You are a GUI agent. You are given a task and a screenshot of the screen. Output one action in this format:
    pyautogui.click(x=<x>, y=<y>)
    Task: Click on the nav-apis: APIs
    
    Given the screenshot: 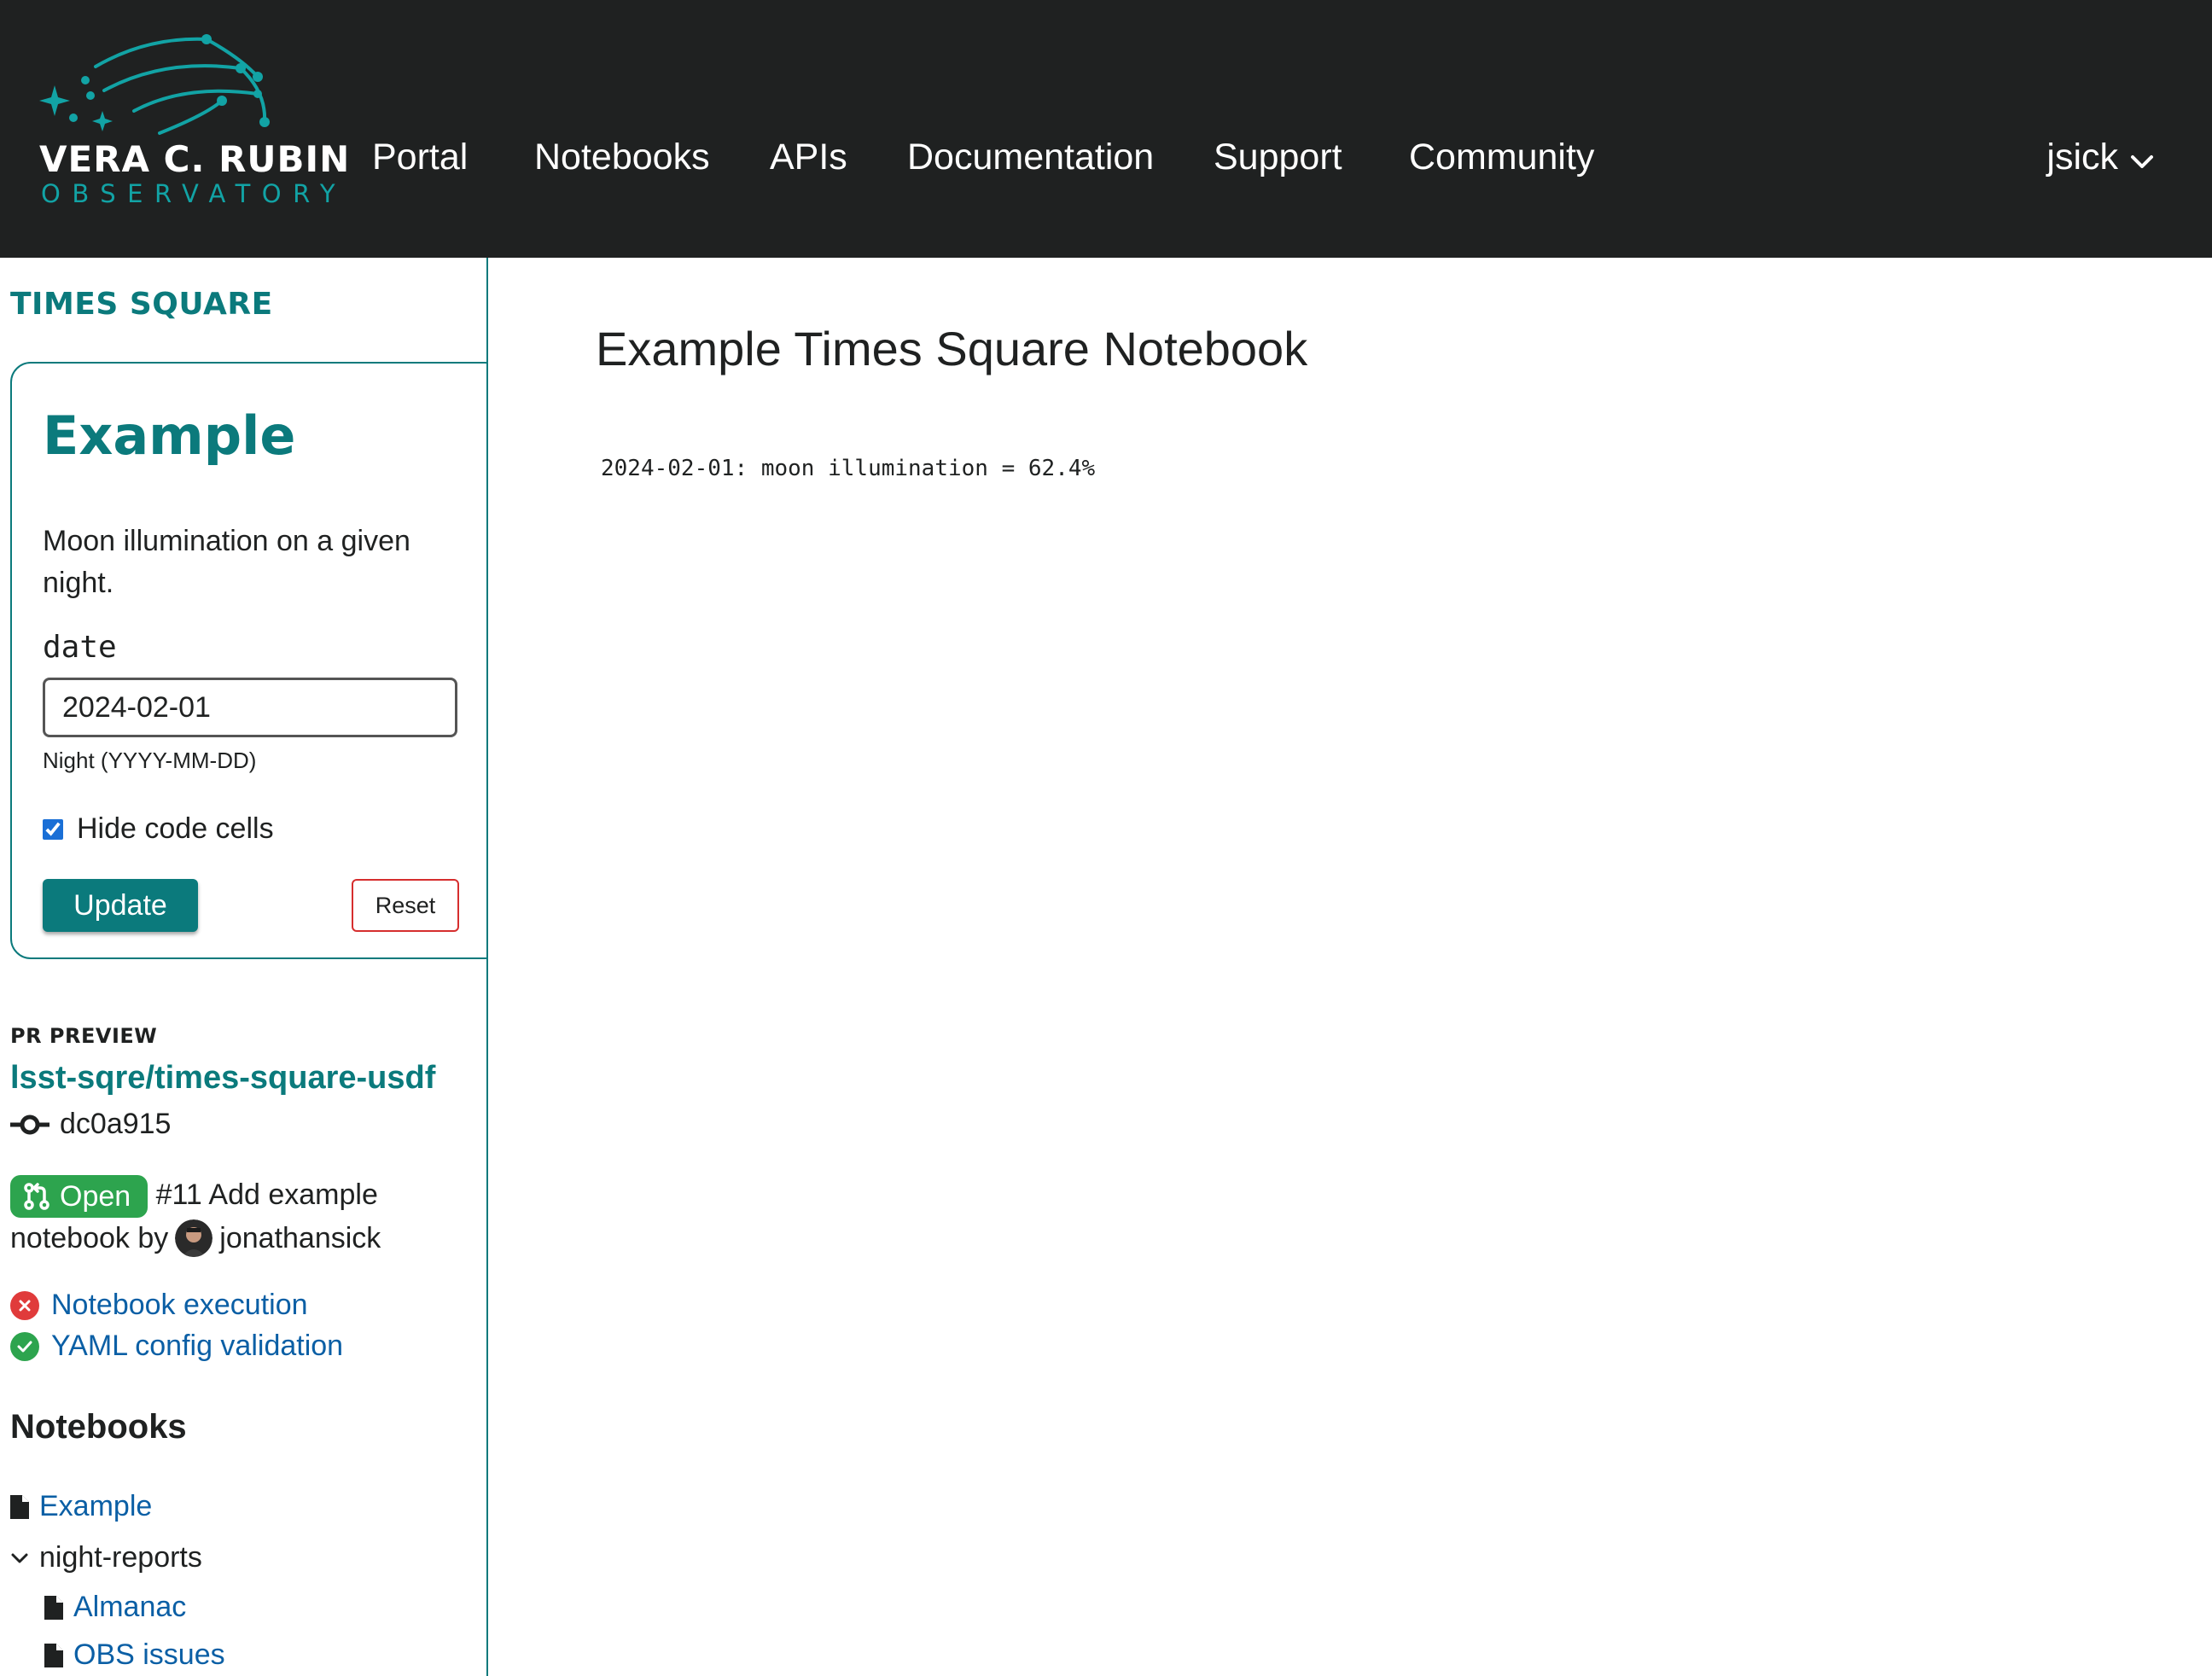 What is the action you would take?
    pyautogui.click(x=808, y=157)
    